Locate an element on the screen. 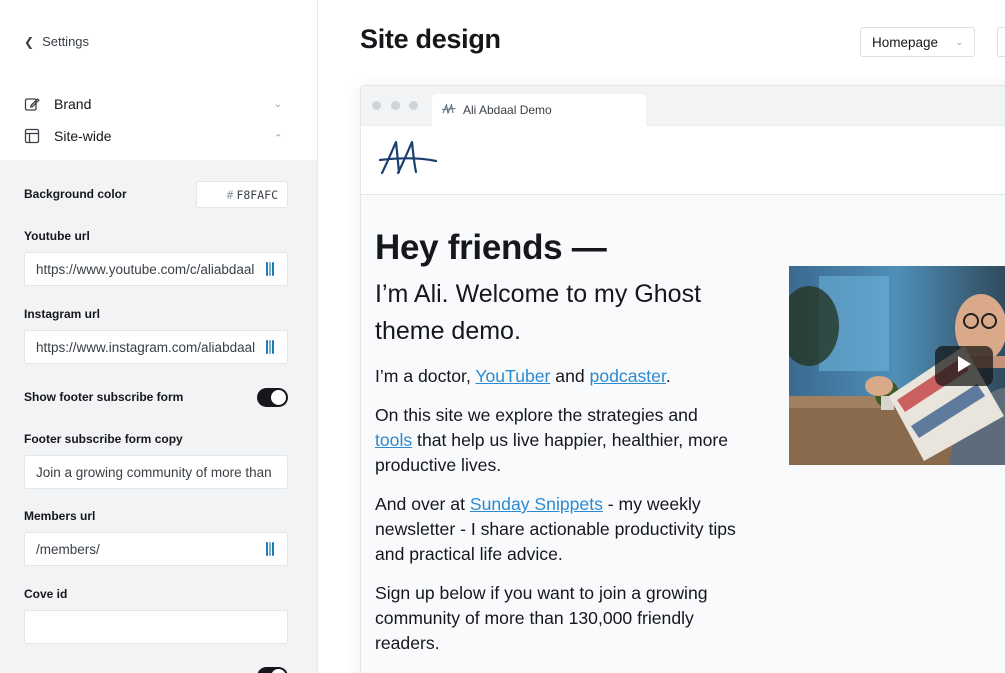 The width and height of the screenshot is (1005, 673). members-url-label: Members url is located at coordinates (60, 516).